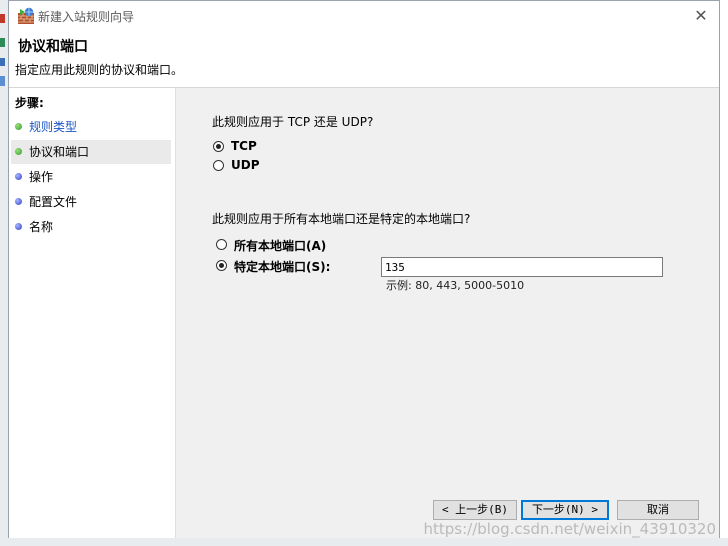  What do you see at coordinates (41, 227) in the screenshot?
I see `step-label: 名称` at bounding box center [41, 227].